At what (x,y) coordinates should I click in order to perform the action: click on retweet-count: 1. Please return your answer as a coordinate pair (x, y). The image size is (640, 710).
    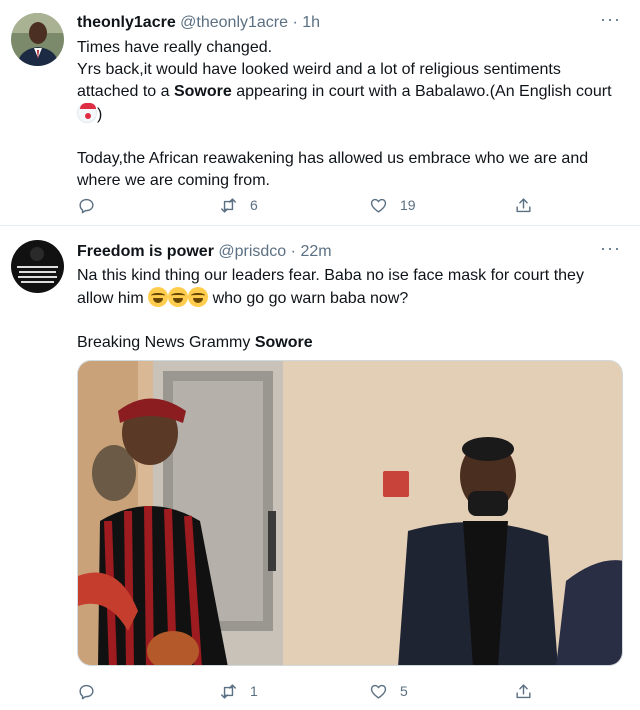
    Looking at the image, I should click on (254, 691).